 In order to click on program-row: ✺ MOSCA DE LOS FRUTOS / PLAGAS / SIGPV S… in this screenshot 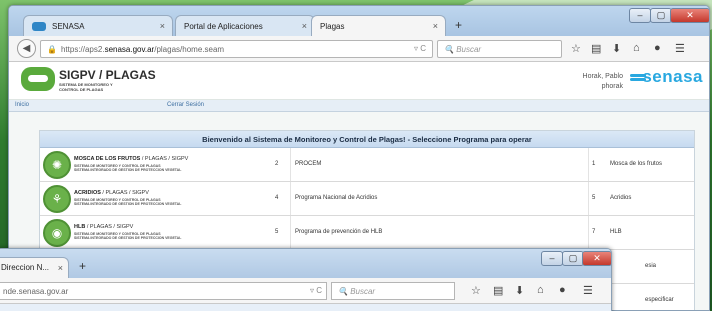, I will do `click(367, 165)`.